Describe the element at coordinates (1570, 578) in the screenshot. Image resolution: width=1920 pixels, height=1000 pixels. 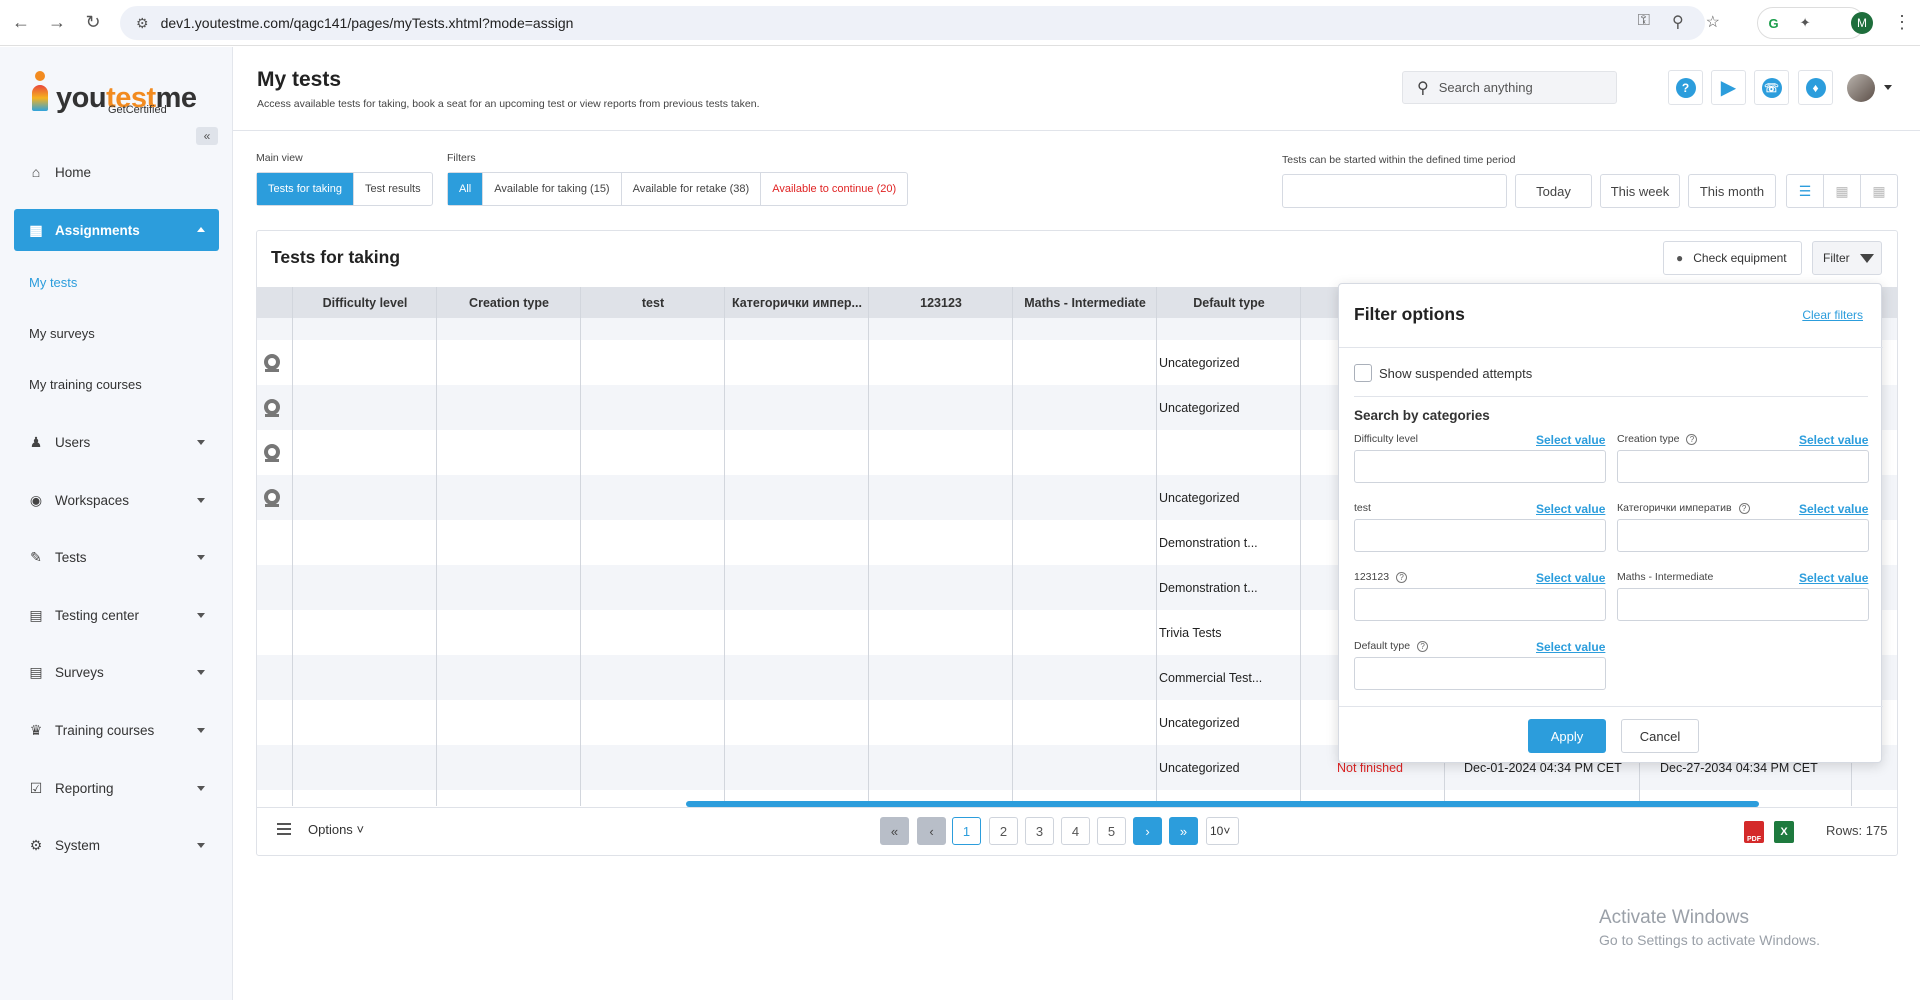
I see `select-value-123123: Select value` at that location.